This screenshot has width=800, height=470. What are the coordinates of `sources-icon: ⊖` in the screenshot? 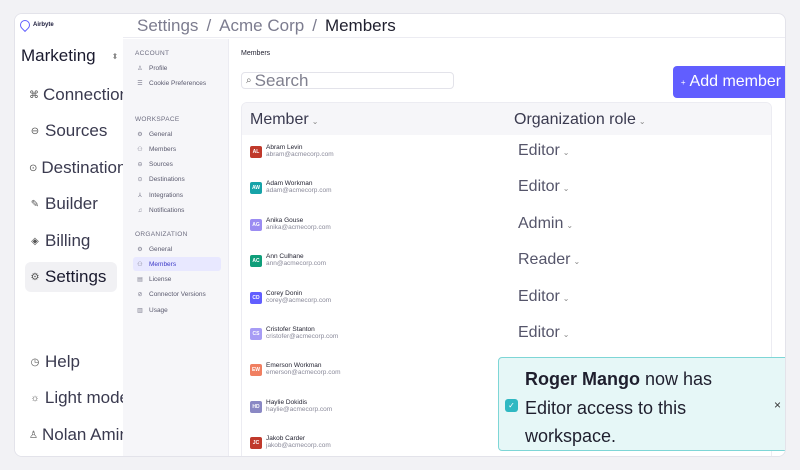 It's located at (140, 165).